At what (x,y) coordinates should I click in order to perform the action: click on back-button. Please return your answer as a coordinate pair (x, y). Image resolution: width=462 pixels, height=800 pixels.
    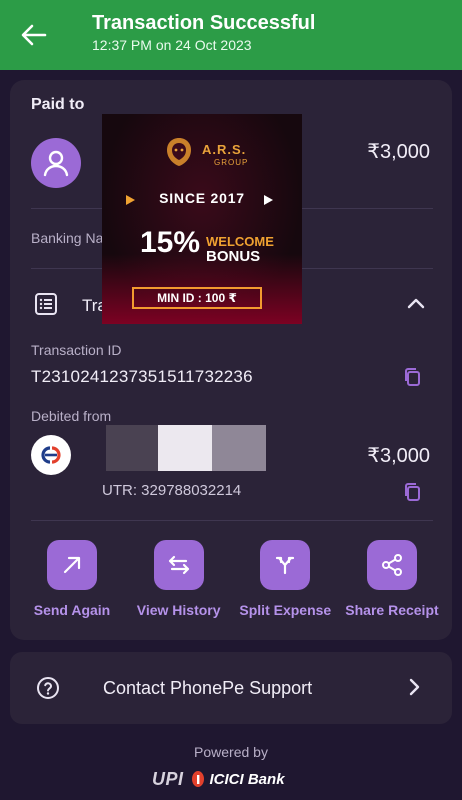
    Looking at the image, I should click on (34, 35).